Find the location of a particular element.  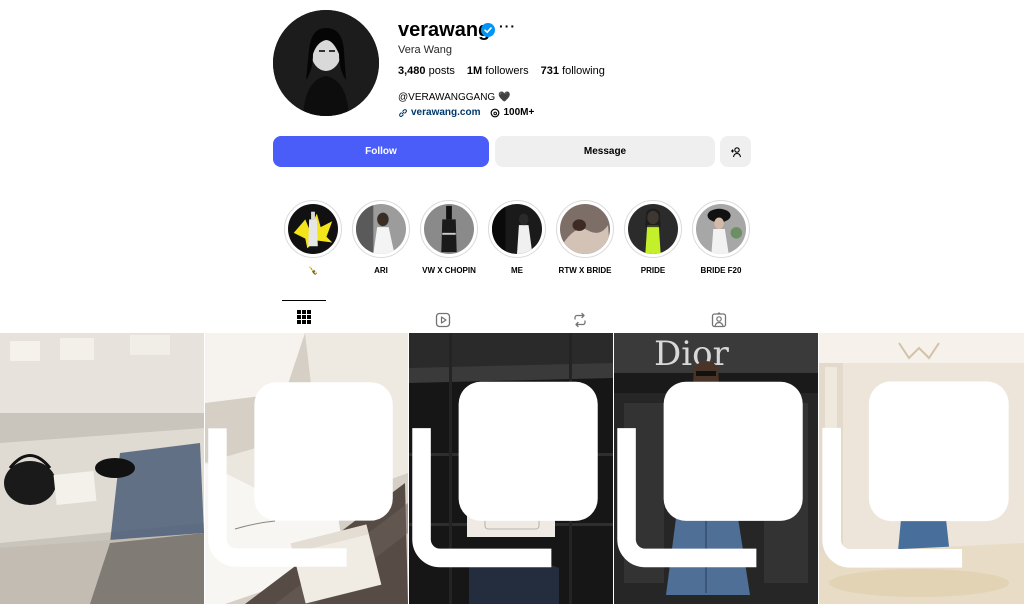

tab-reels is located at coordinates (443, 320).